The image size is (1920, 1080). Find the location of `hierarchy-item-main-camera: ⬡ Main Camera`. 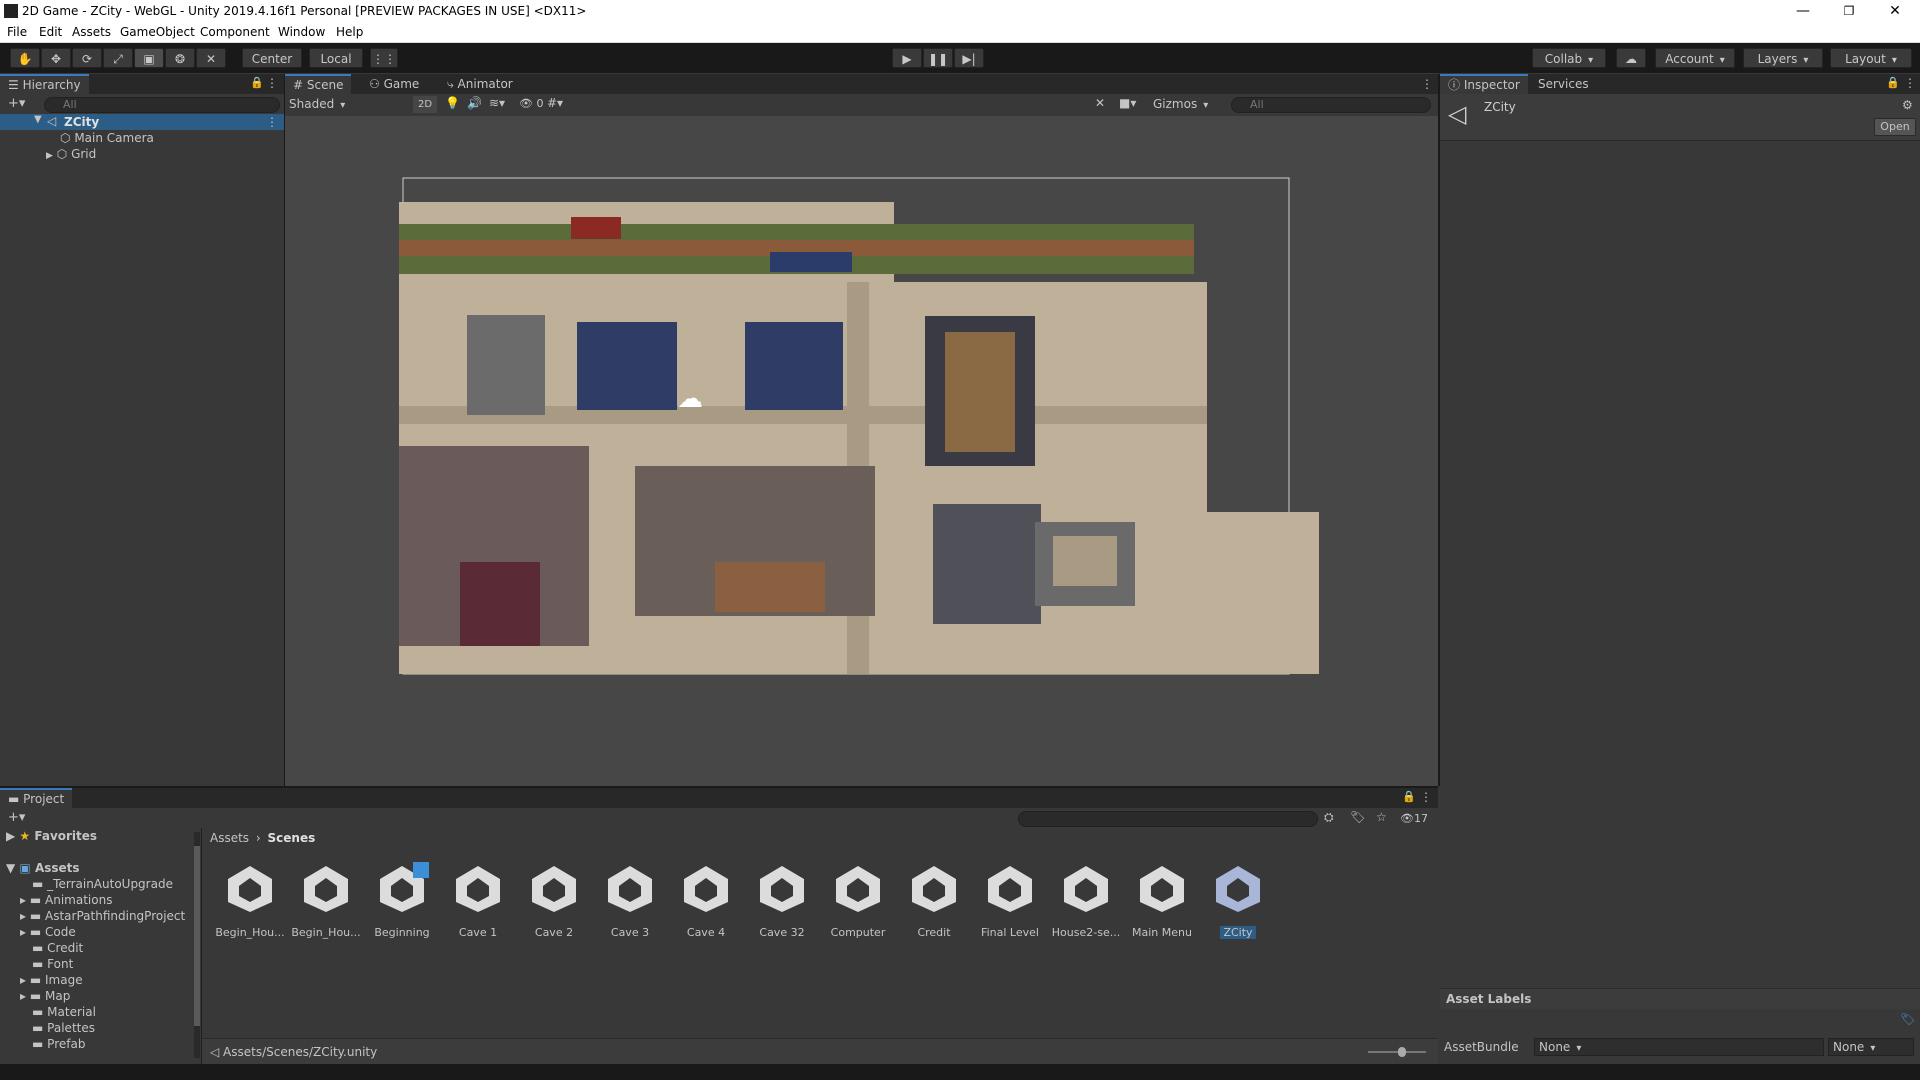

hierarchy-item-main-camera: ⬡ Main Camera is located at coordinates (107, 138).